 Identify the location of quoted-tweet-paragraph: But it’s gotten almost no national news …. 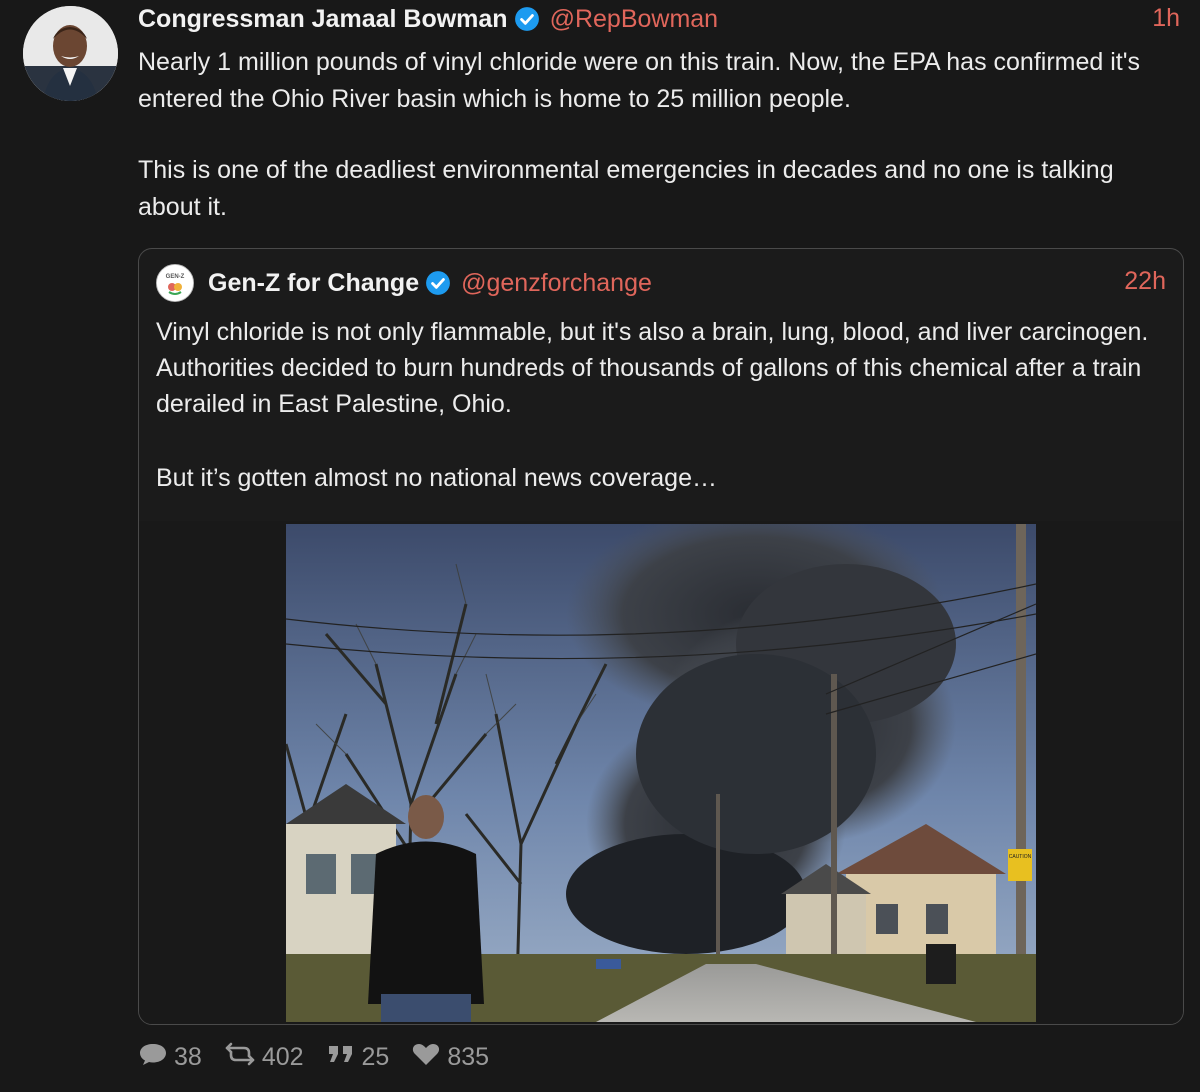
(436, 478).